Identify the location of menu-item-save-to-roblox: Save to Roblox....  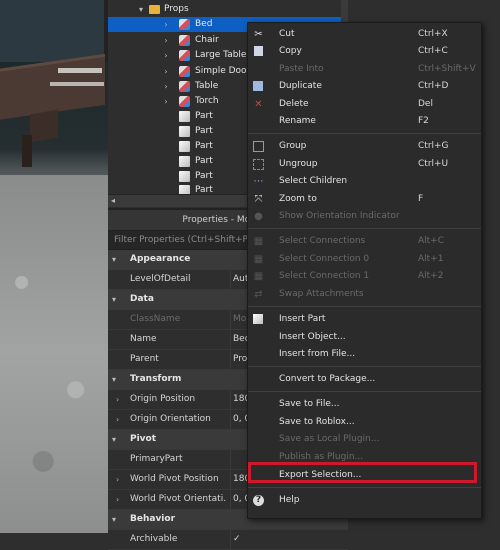
(364, 422).